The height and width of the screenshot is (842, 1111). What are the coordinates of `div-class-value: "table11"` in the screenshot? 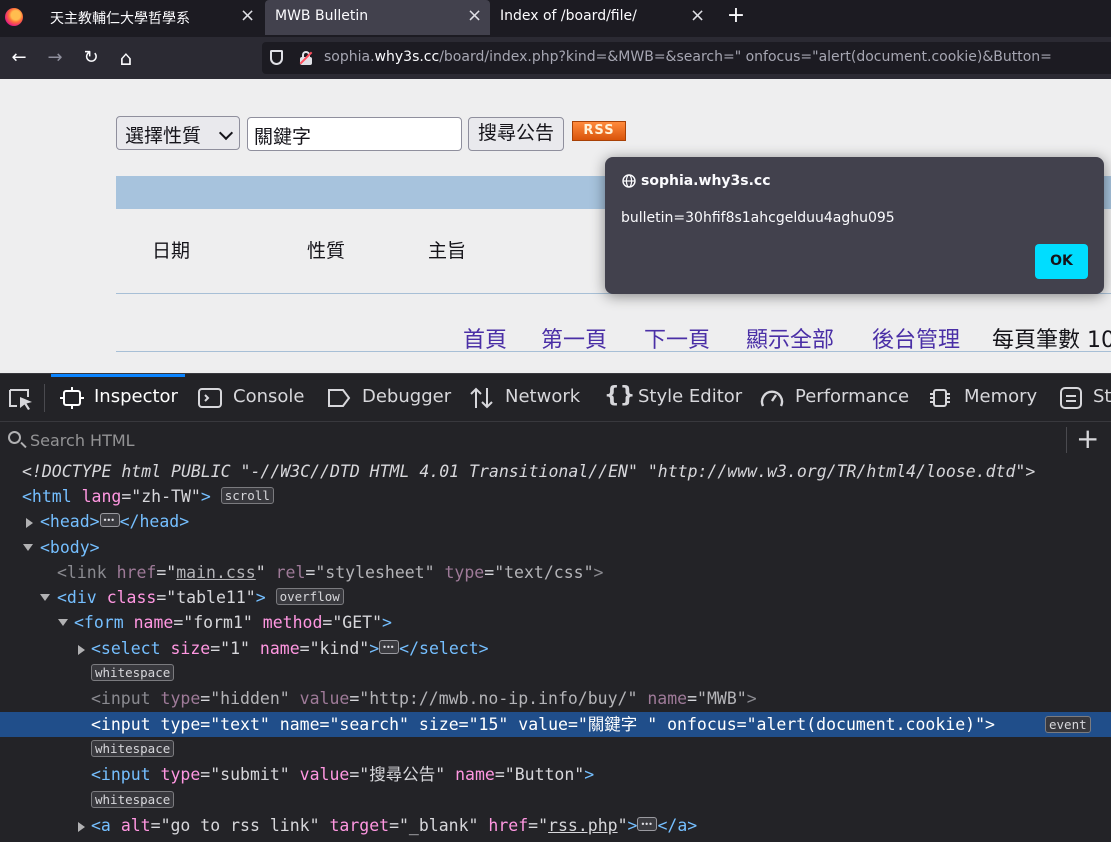 It's located at (211, 597).